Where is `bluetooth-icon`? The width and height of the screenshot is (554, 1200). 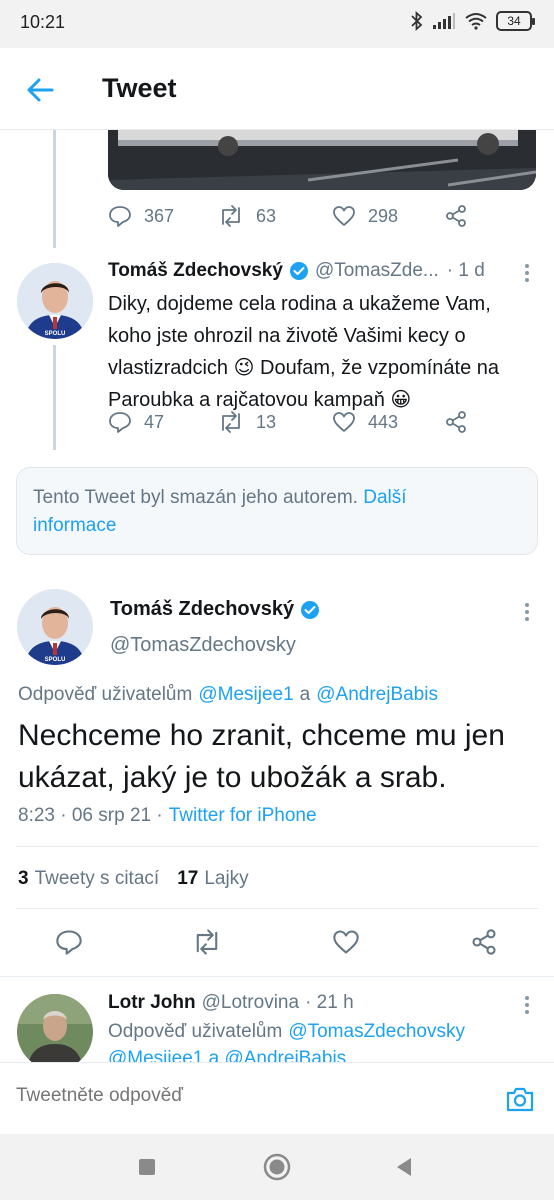 bluetooth-icon is located at coordinates (417, 21).